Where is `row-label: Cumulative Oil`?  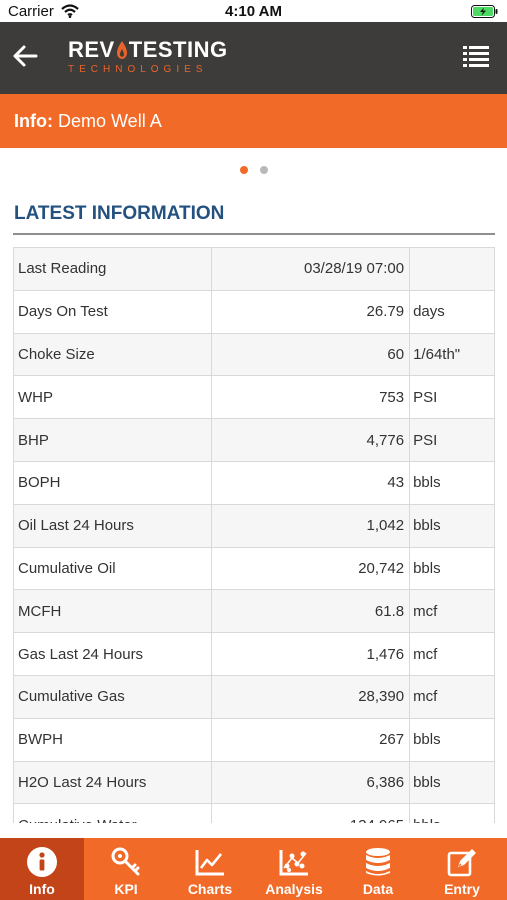
row-label: Cumulative Oil is located at coordinates (112, 568).